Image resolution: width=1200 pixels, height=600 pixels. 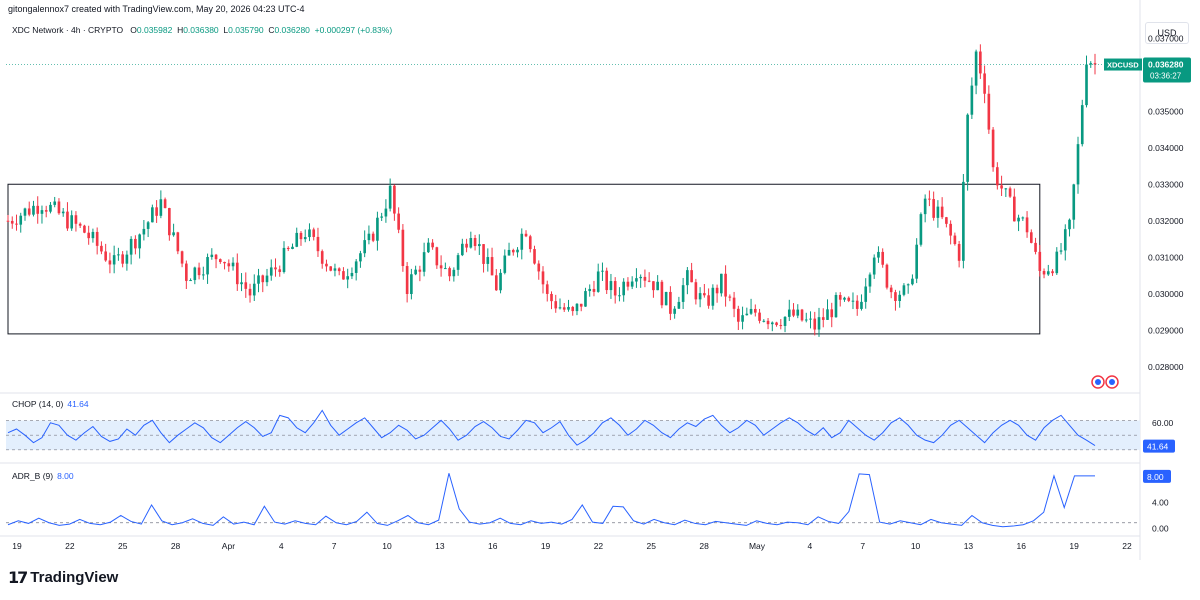 I want to click on time-axis-label: 13, so click(x=969, y=546).